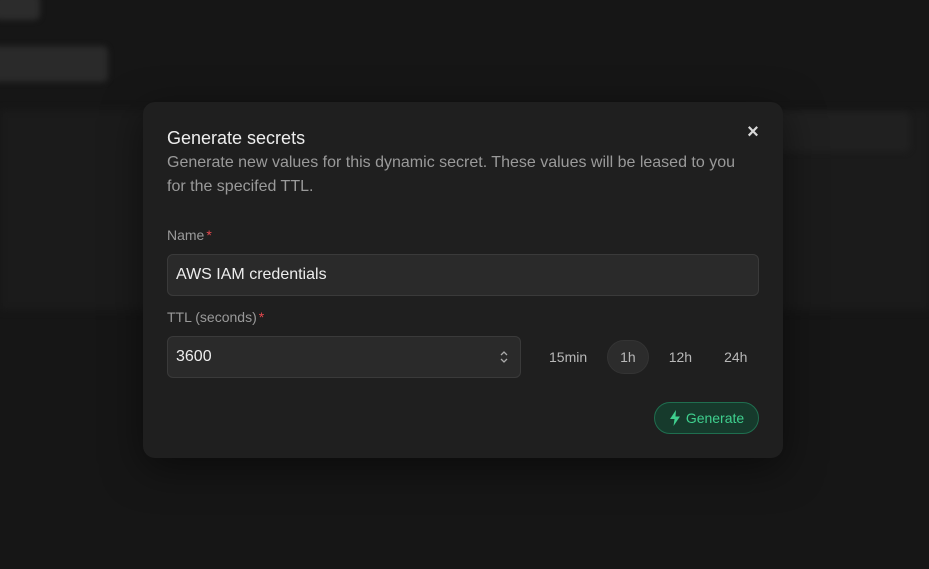  I want to click on ttl-presets: 15min 1h 12h 24h, so click(648, 357).